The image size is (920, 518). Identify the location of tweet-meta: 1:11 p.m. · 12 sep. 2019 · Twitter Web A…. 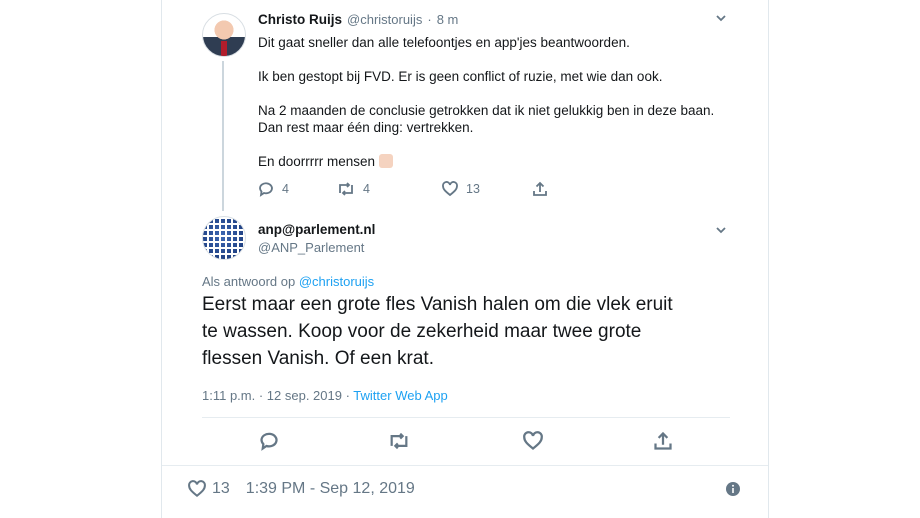
(325, 395).